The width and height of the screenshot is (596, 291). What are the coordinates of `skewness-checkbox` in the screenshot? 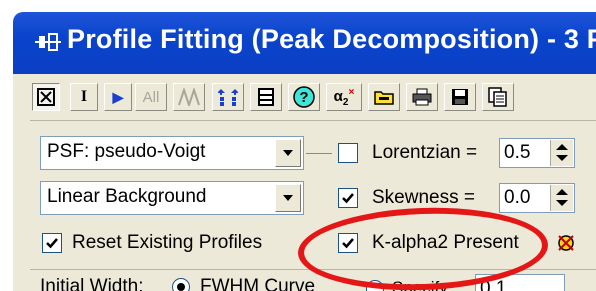 It's located at (348, 198).